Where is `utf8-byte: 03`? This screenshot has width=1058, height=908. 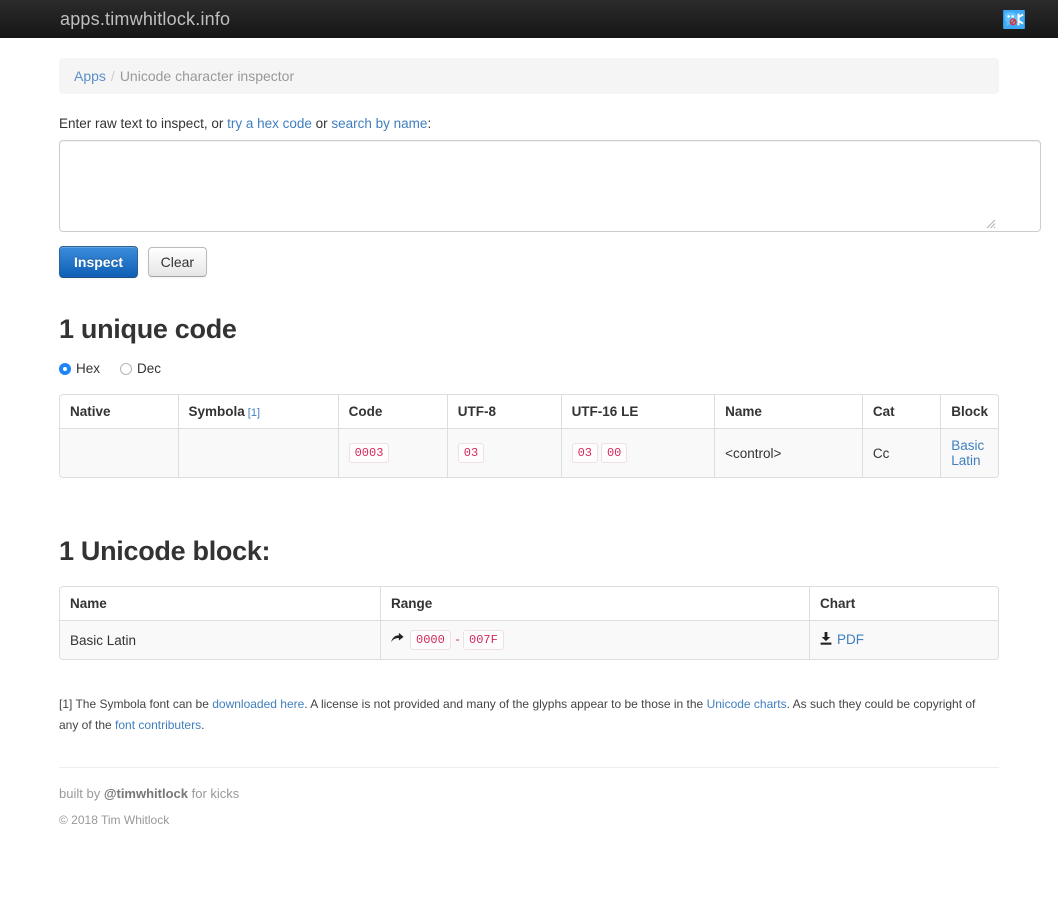
utf8-byte: 03 is located at coordinates (471, 453).